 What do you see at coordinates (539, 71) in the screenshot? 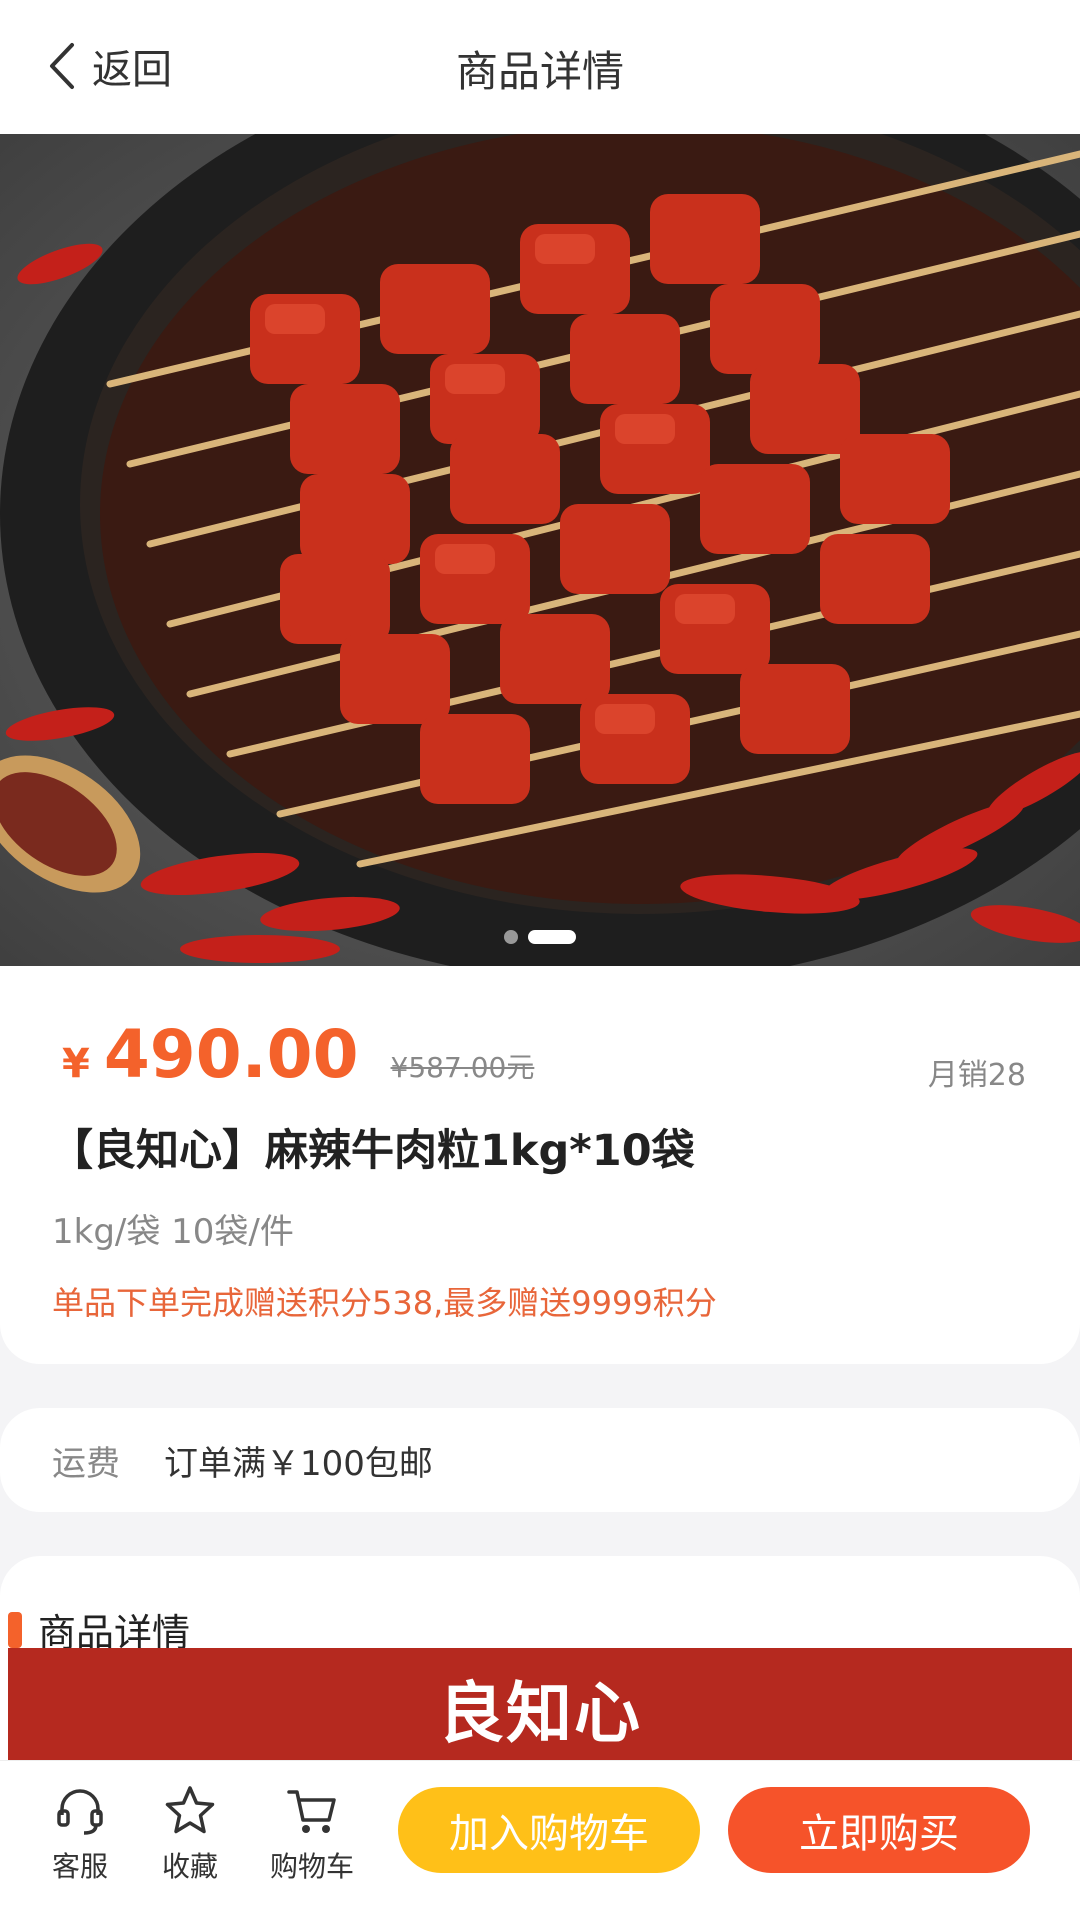
I see `page-title: 商品详情` at bounding box center [539, 71].